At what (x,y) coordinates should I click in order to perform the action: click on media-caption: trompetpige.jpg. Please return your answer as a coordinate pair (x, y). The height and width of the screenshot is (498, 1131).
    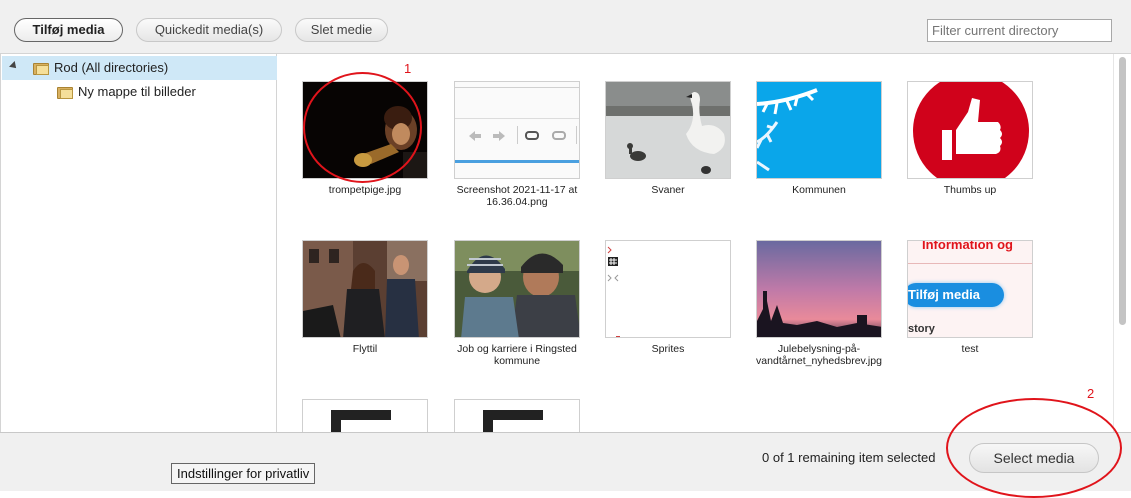
    Looking at the image, I should click on (365, 190).